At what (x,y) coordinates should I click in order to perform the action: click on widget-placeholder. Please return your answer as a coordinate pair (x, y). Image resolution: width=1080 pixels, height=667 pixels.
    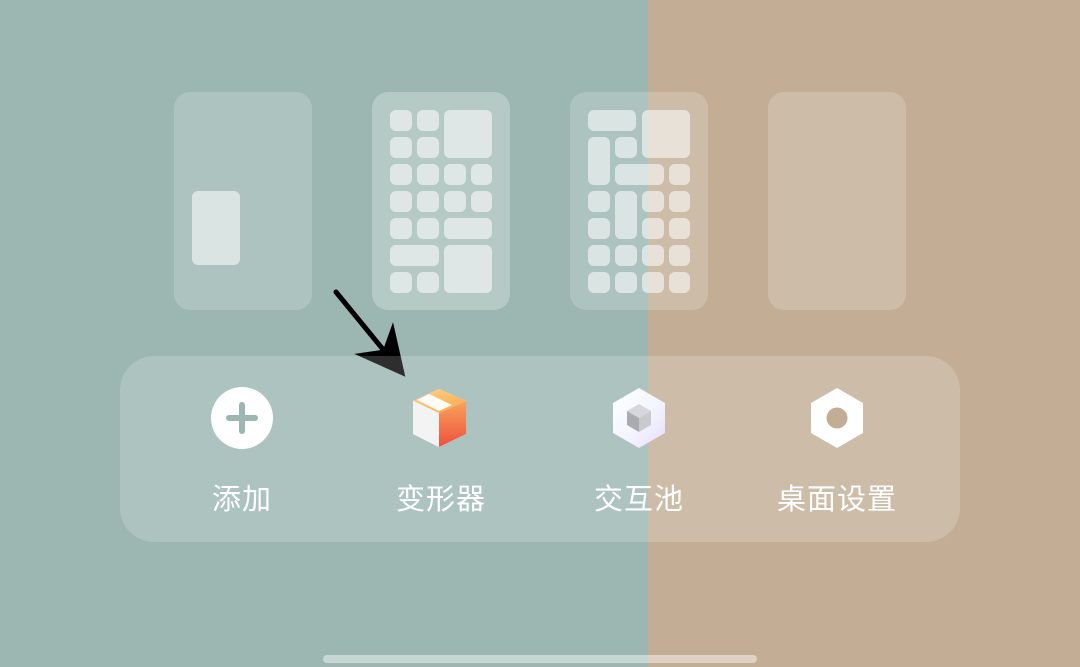
    Looking at the image, I should click on (216, 228).